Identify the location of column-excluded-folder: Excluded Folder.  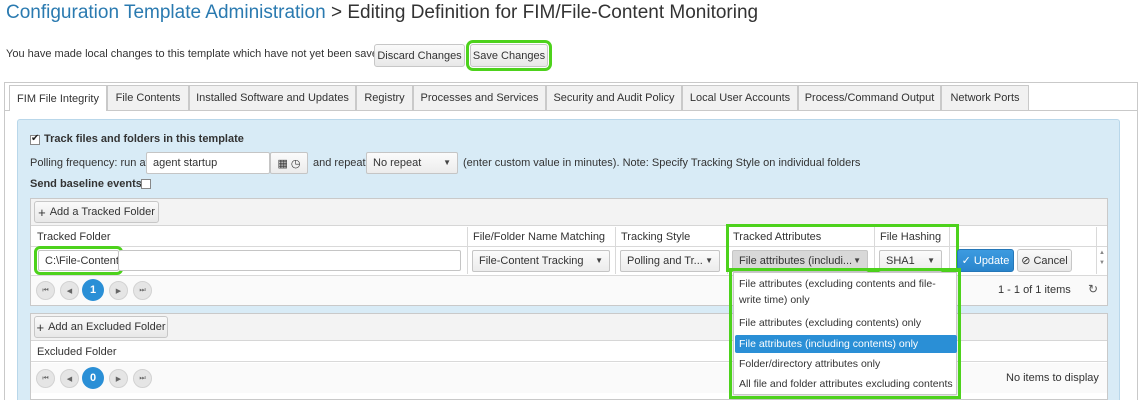
(77, 352).